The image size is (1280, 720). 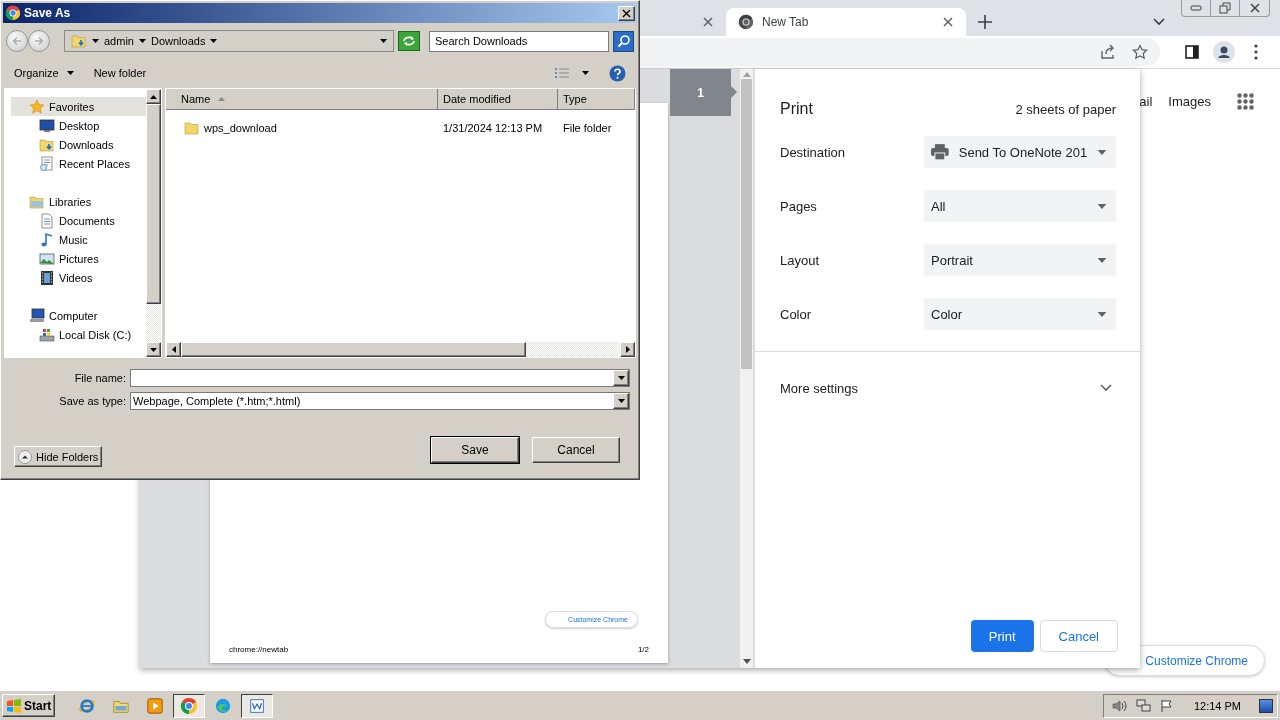 What do you see at coordinates (796, 109) in the screenshot?
I see `print-title: Print` at bounding box center [796, 109].